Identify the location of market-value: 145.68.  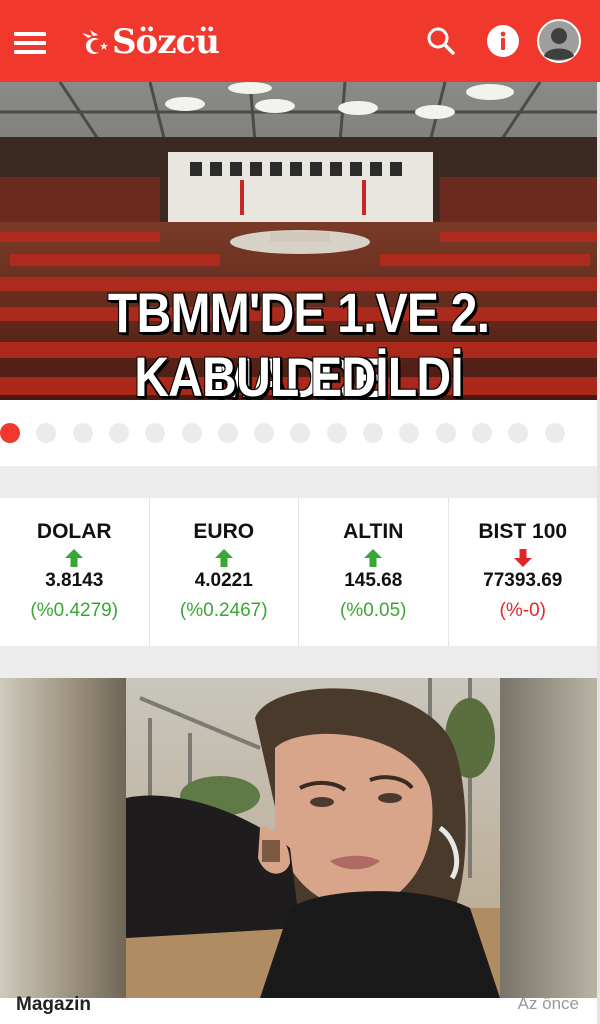
(373, 580).